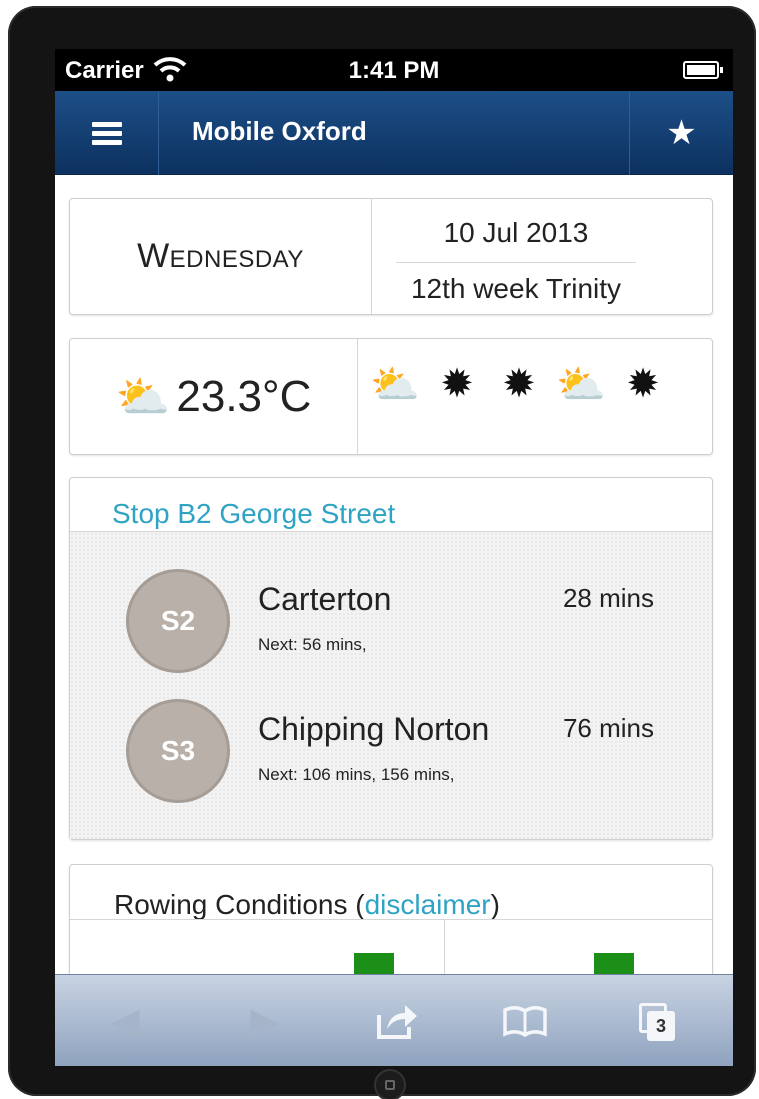  I want to click on app-title: Mobile Oxford, so click(279, 131).